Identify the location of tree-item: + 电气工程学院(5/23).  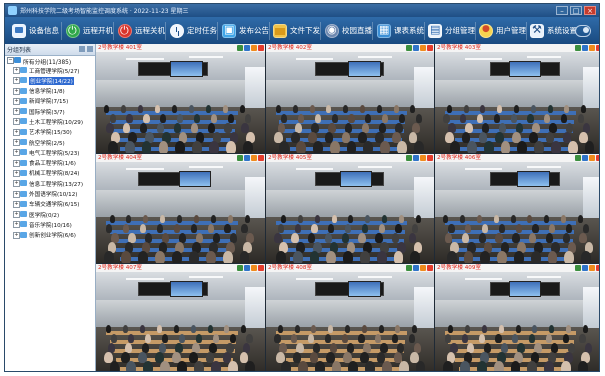
(50, 152).